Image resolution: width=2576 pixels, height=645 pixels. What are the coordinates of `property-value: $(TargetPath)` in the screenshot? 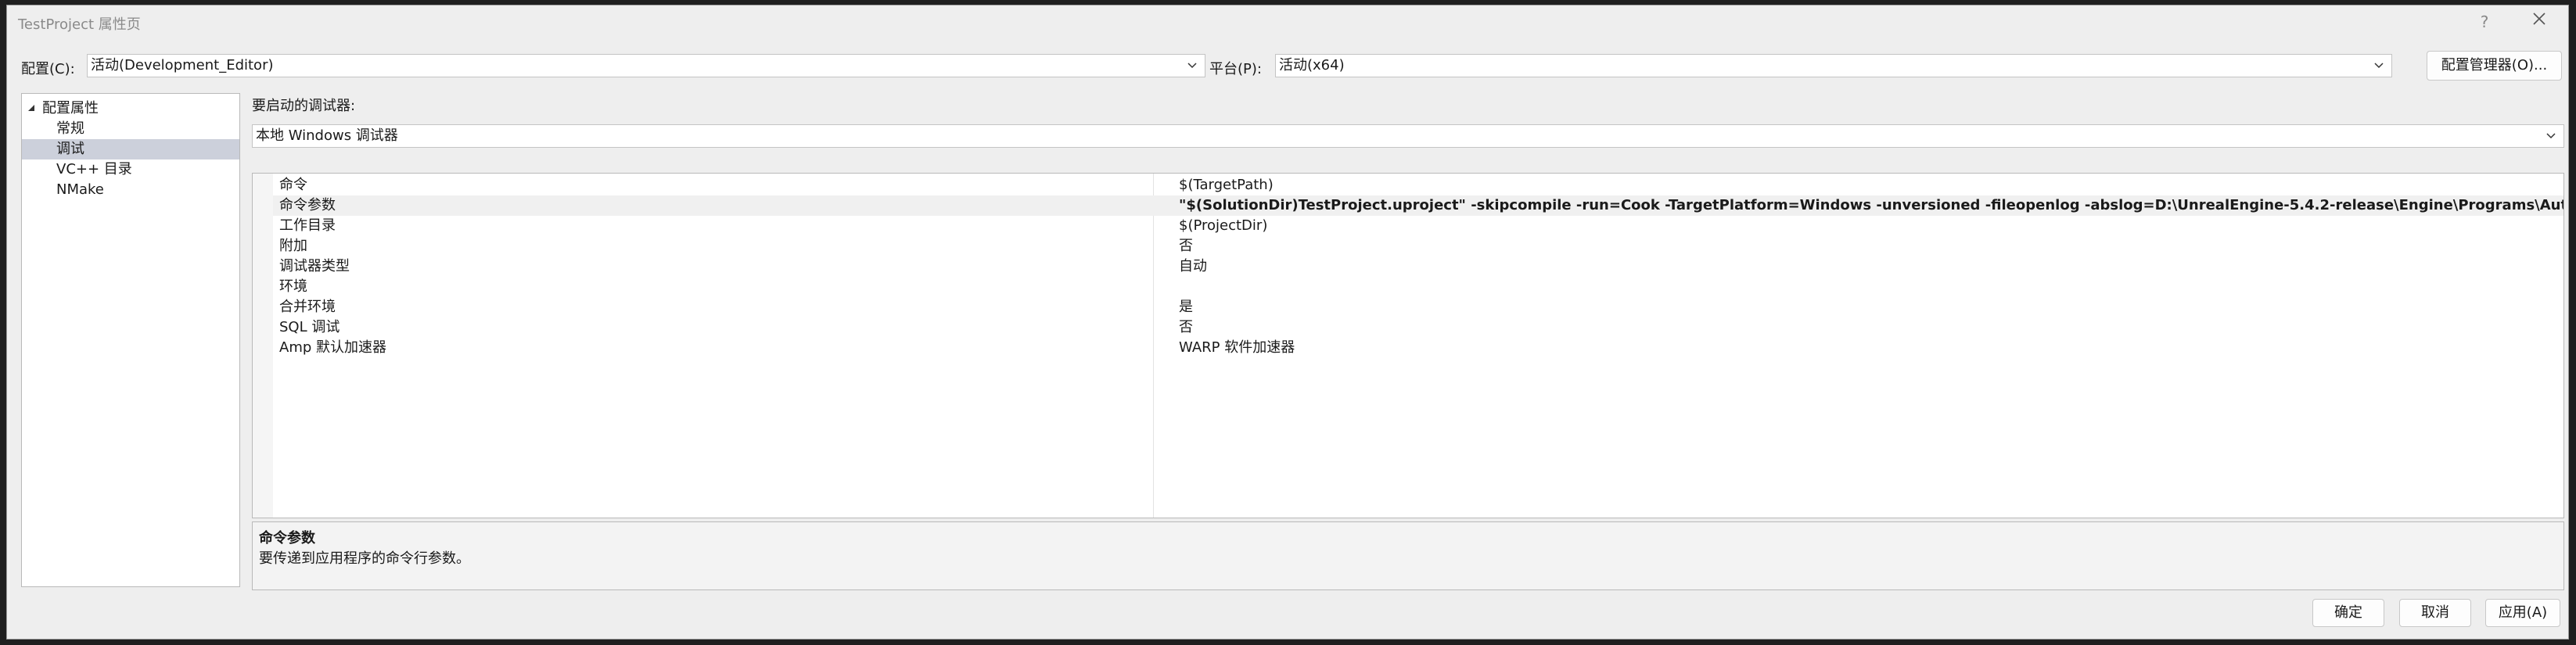 It's located at (1226, 185).